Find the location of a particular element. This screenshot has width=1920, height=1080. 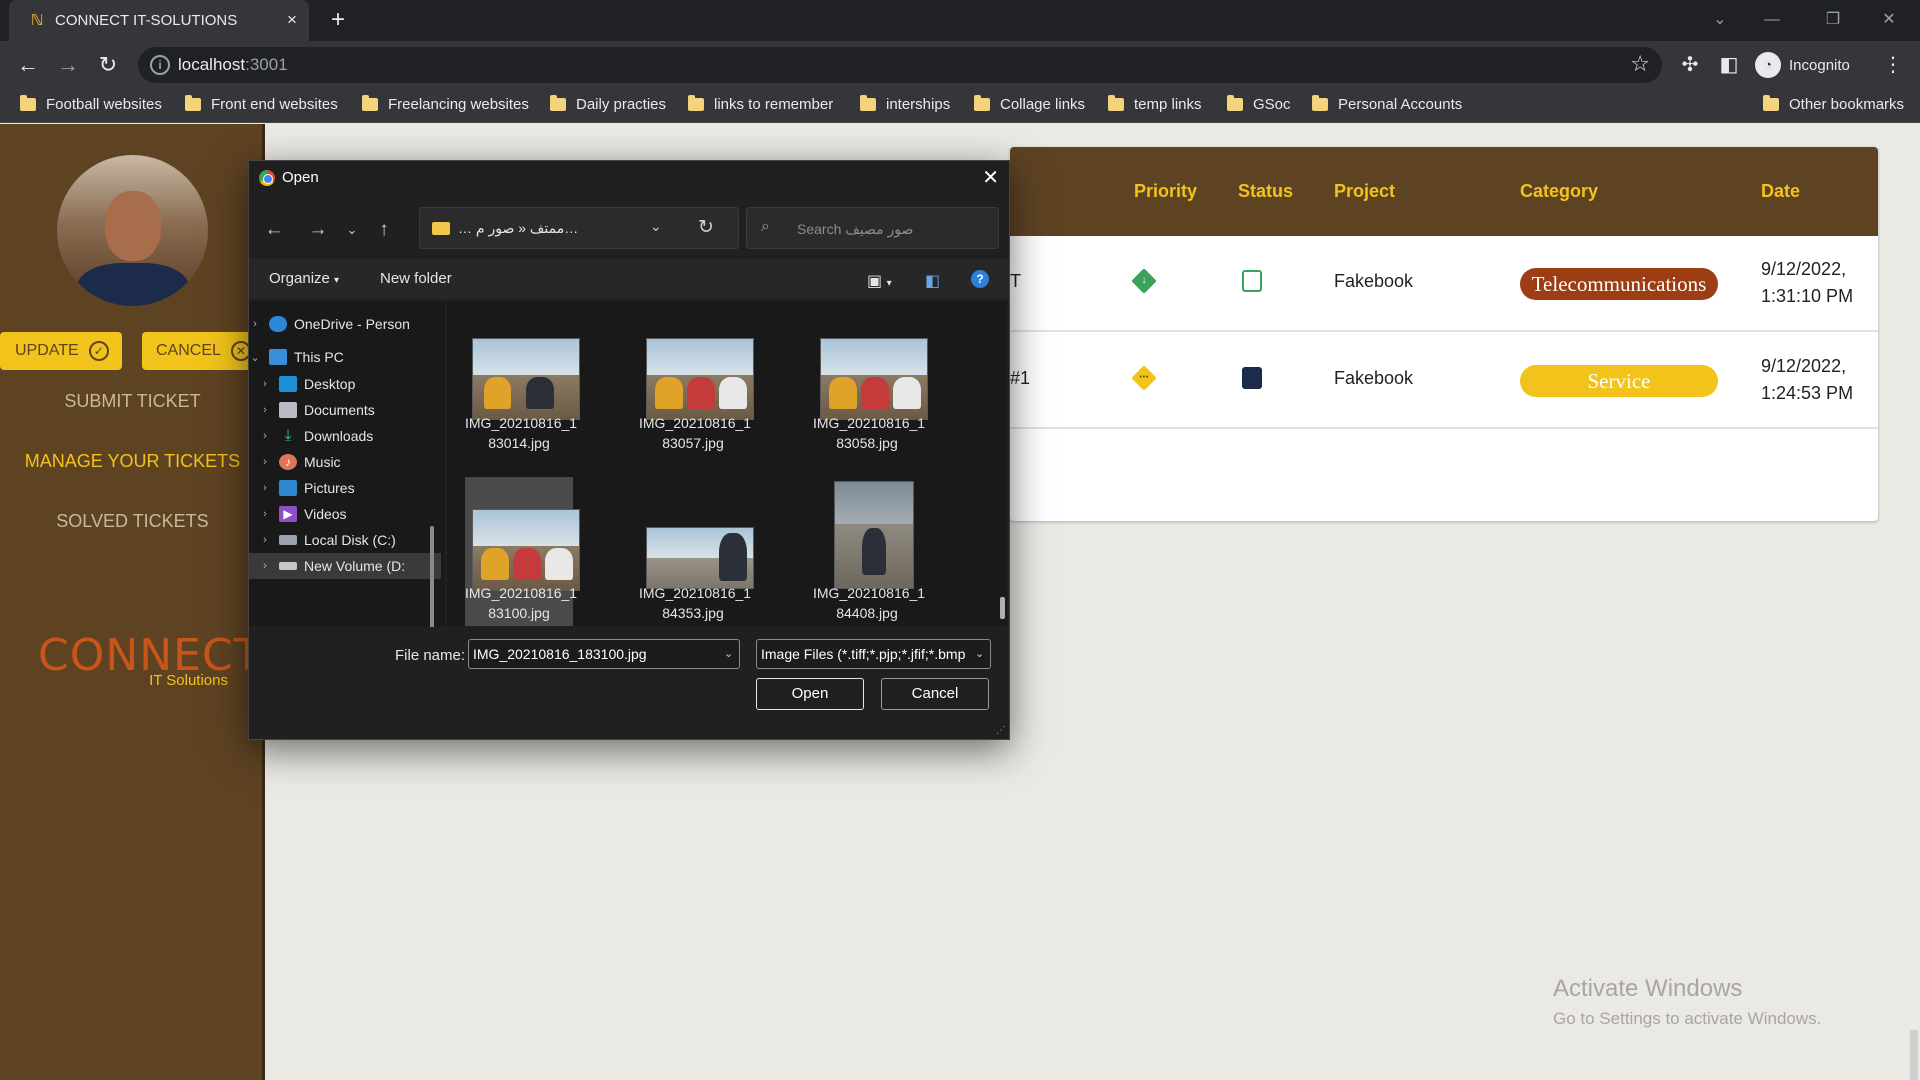

file-item: IMG_20210816_1 83014.jpg is located at coordinates (522, 381).